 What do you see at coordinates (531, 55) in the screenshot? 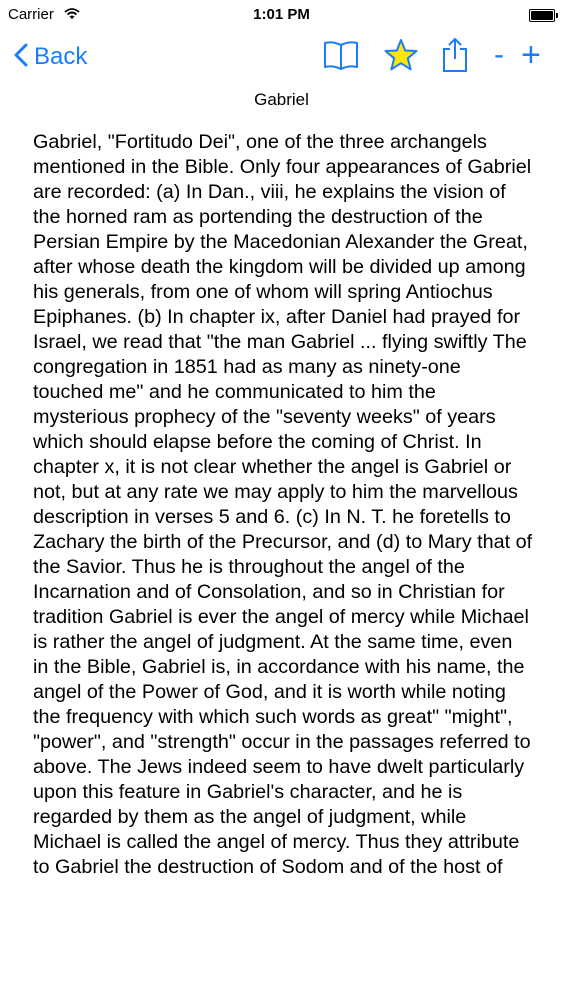
I see `font-increase-button: +` at bounding box center [531, 55].